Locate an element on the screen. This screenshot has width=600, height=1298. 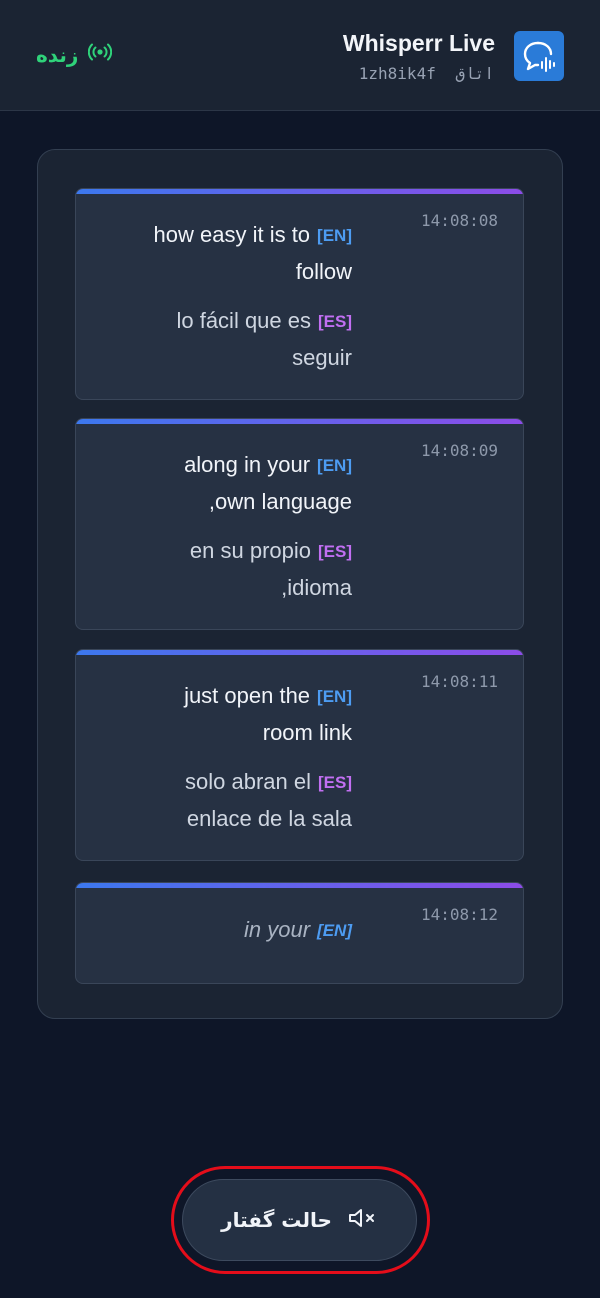
live-indicator: زنده is located at coordinates (74, 55).